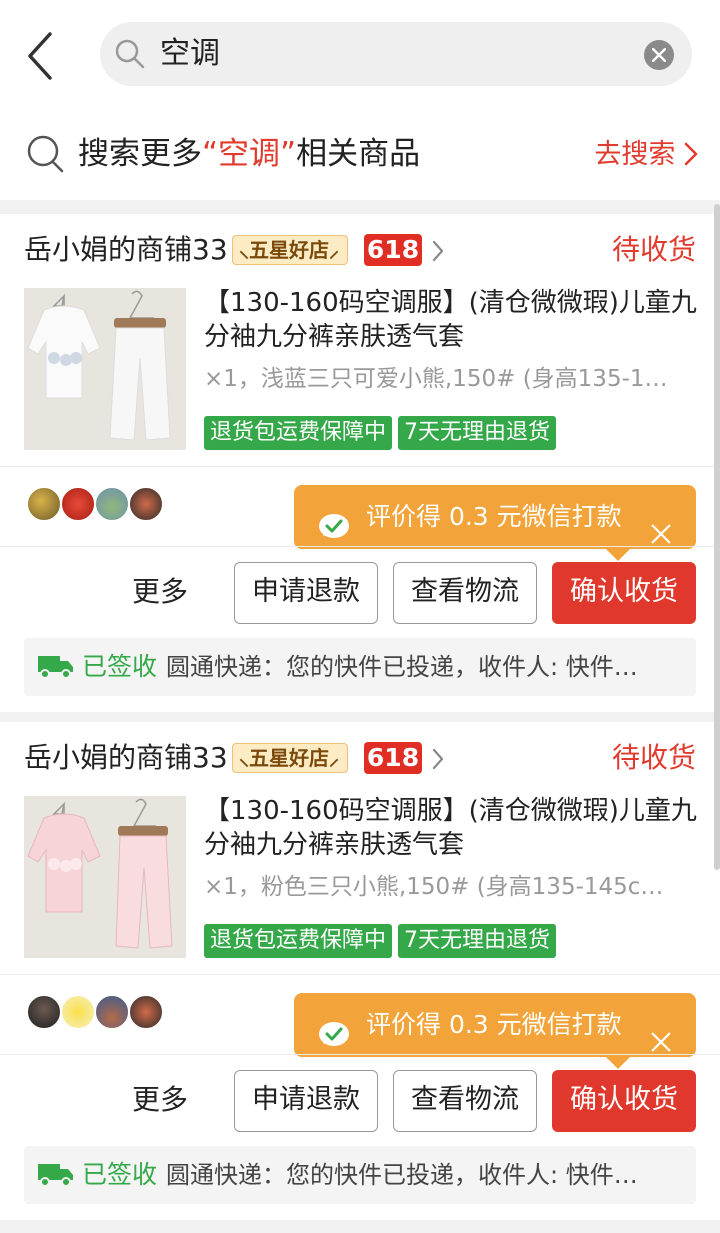 The image size is (720, 1233). What do you see at coordinates (646, 155) in the screenshot?
I see `go-search-link: 去搜索` at bounding box center [646, 155].